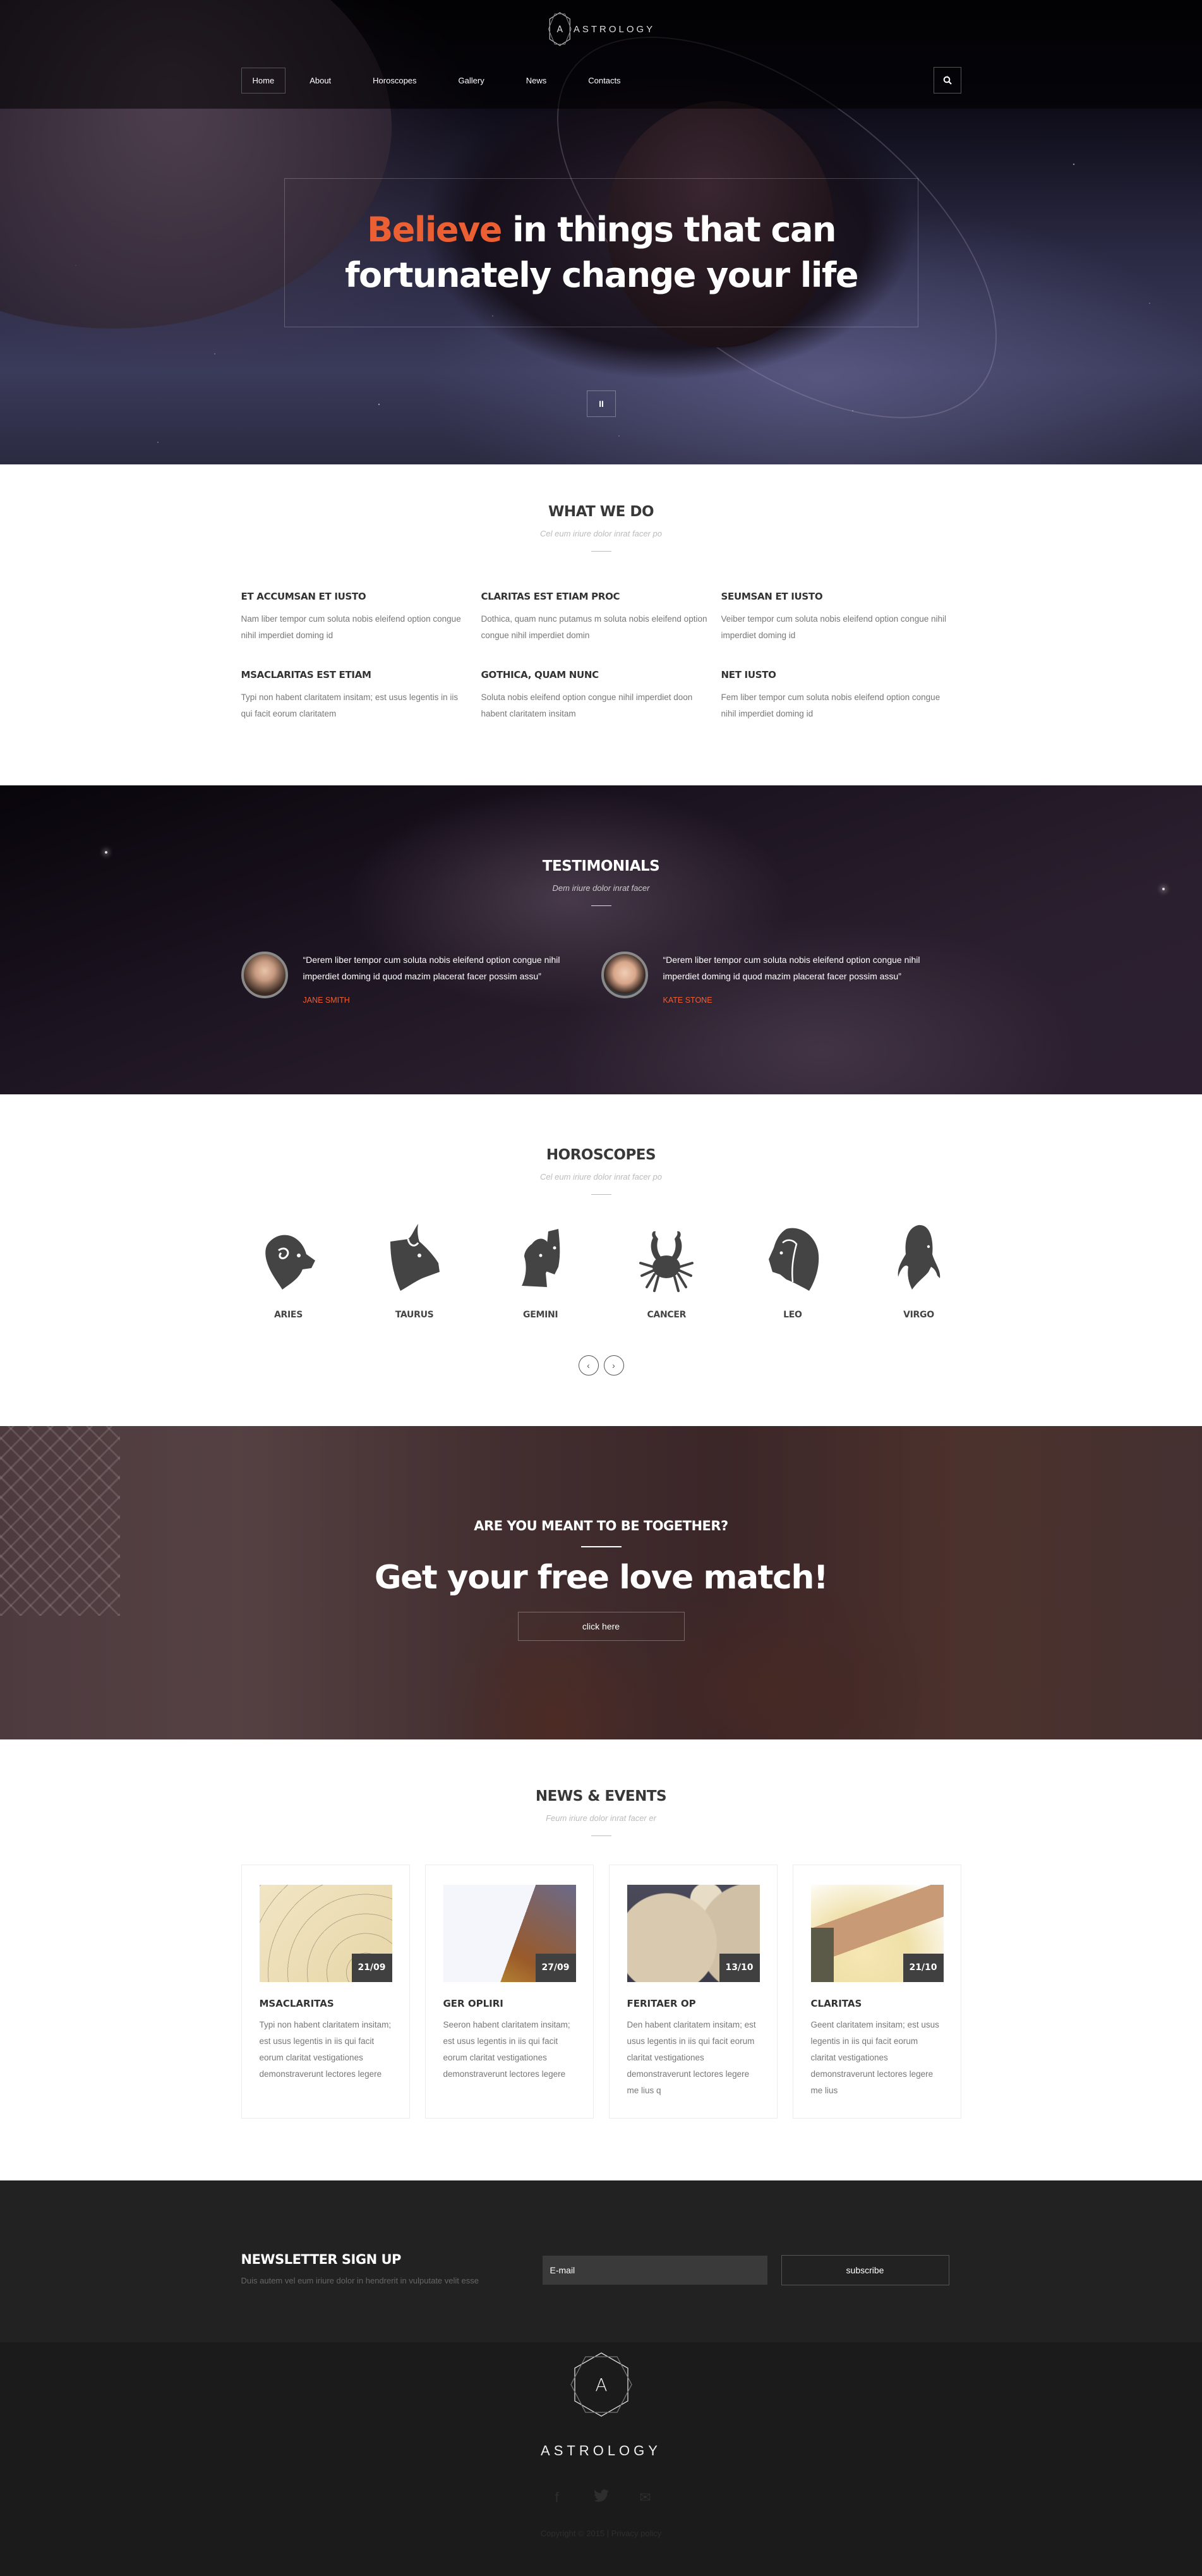 Image resolution: width=1202 pixels, height=2576 pixels. I want to click on copyright-text: Copyright © 2015 |, so click(575, 2533).